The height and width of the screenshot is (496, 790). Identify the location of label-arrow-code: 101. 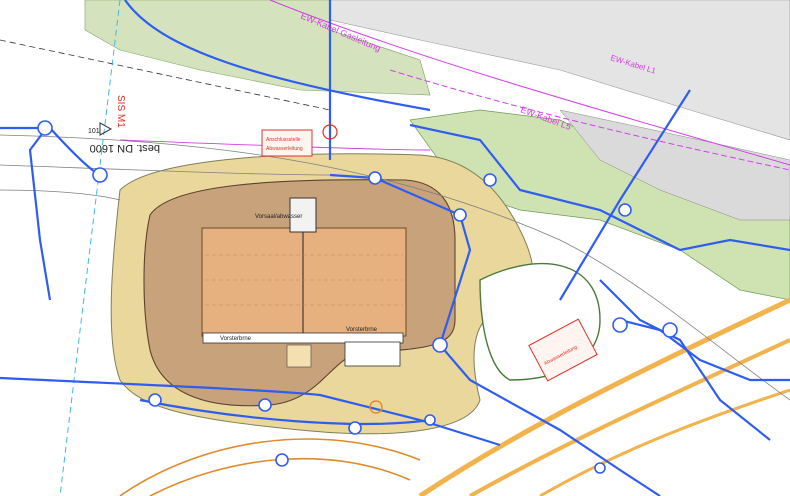
(94, 131).